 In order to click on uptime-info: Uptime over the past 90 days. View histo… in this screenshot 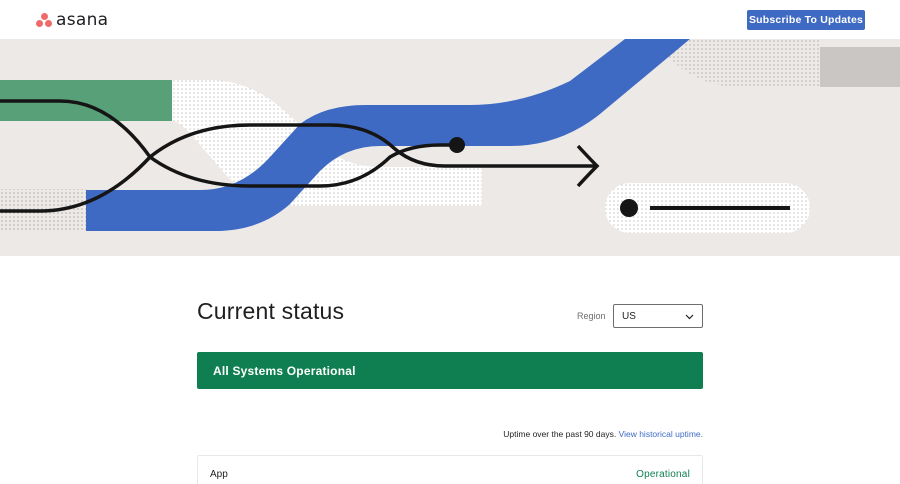, I will do `click(603, 434)`.